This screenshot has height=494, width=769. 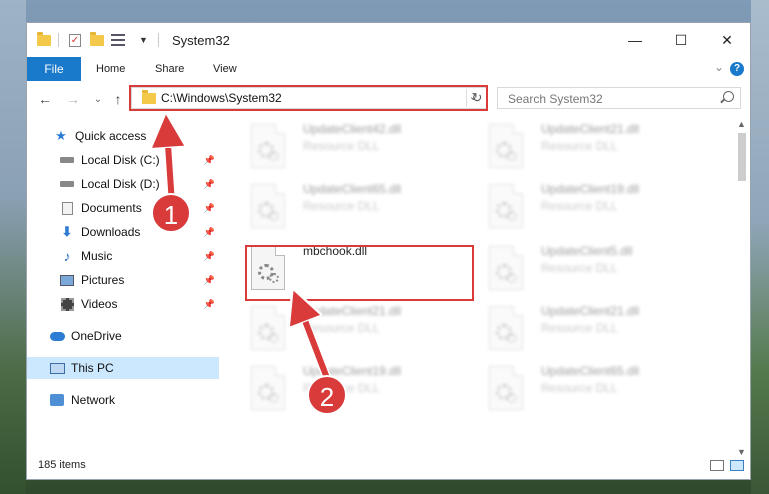 What do you see at coordinates (123, 336) in the screenshot?
I see `sidebar-item-onedrive: OneDrive` at bounding box center [123, 336].